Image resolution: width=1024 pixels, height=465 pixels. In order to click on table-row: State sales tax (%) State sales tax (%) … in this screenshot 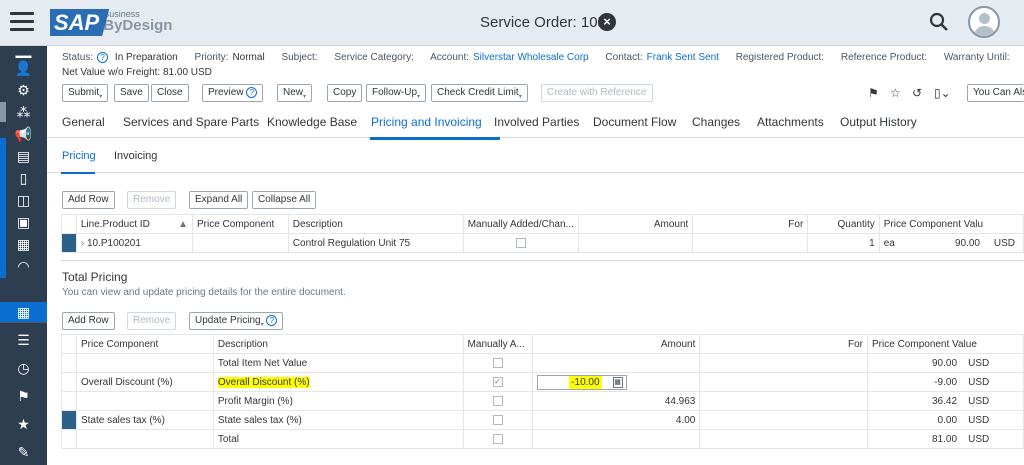, I will do `click(542, 420)`.